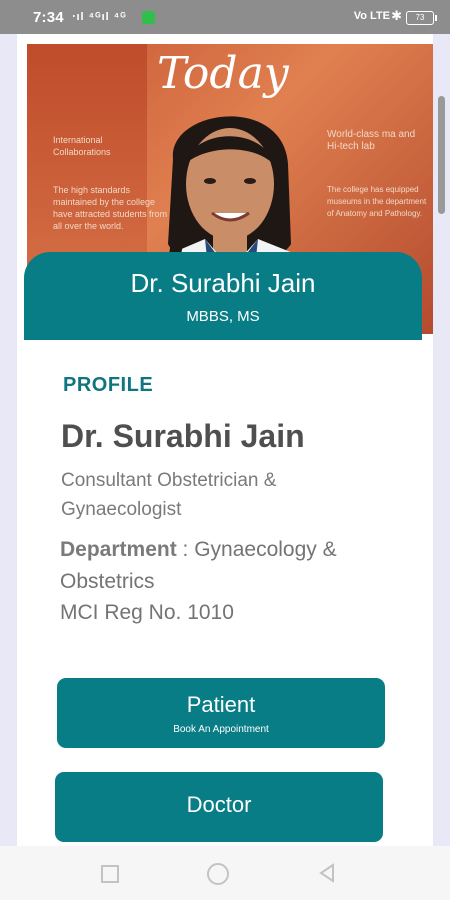  What do you see at coordinates (225, 17) in the screenshot?
I see `status-bar: 7:34 ‧ıl ⁴ᴳıl ⁴ᴳ Vo LTE ✱ 73` at bounding box center [225, 17].